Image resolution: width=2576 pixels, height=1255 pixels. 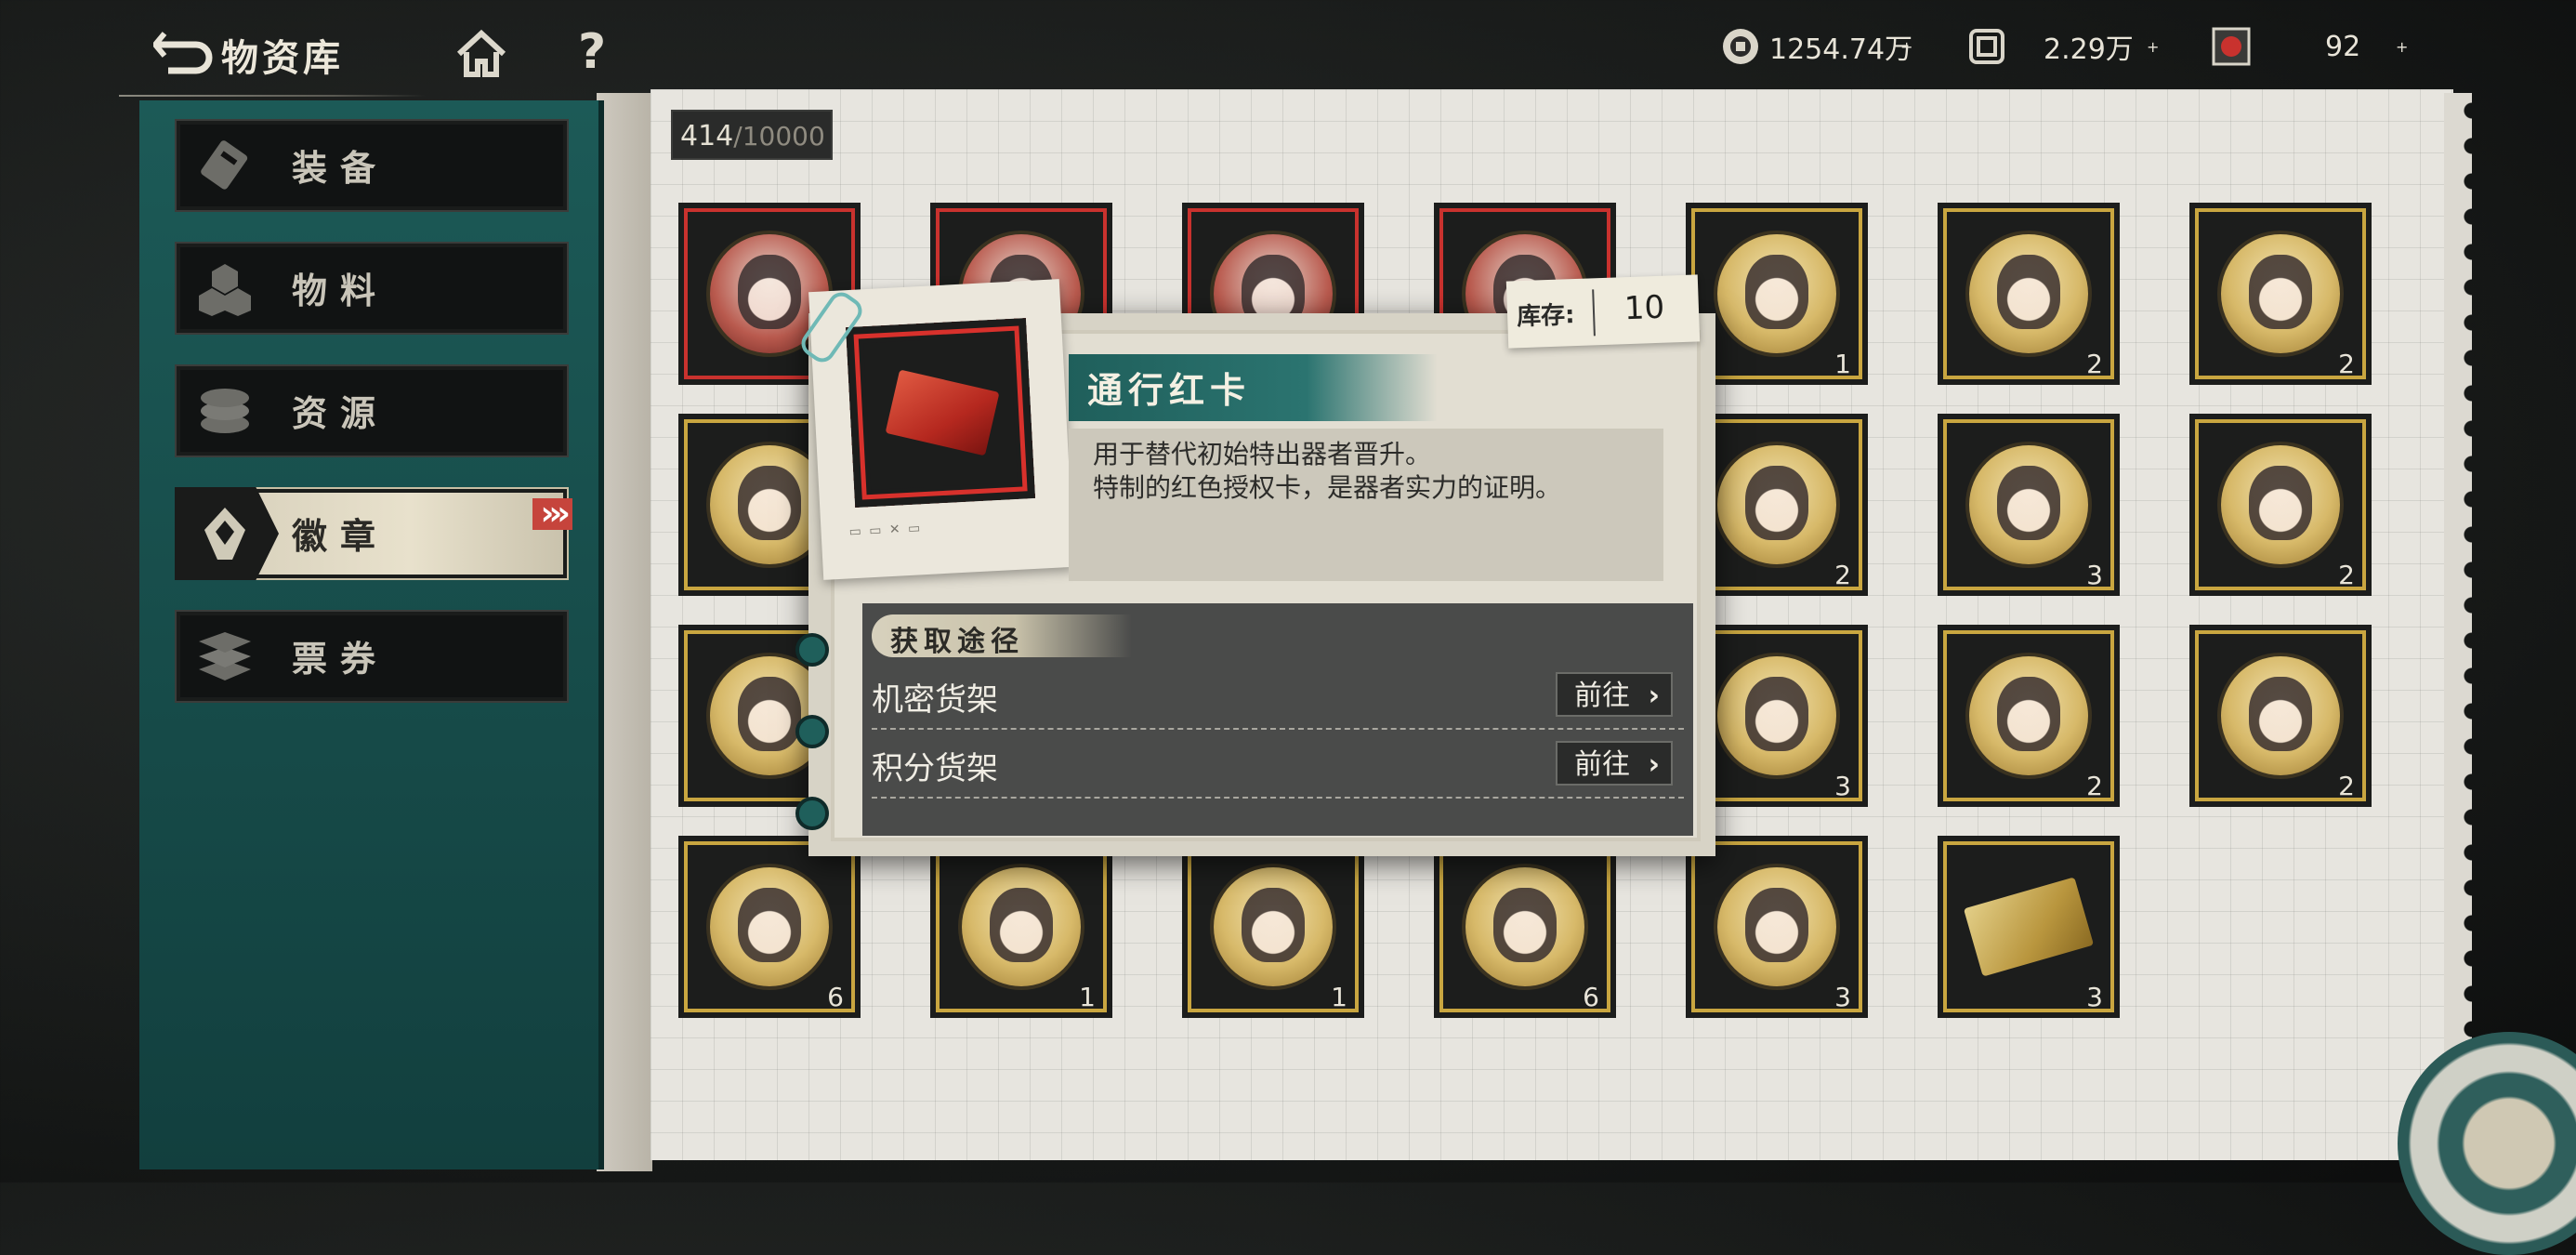 I want to click on add-coin-button: +, so click(x=1906, y=46).